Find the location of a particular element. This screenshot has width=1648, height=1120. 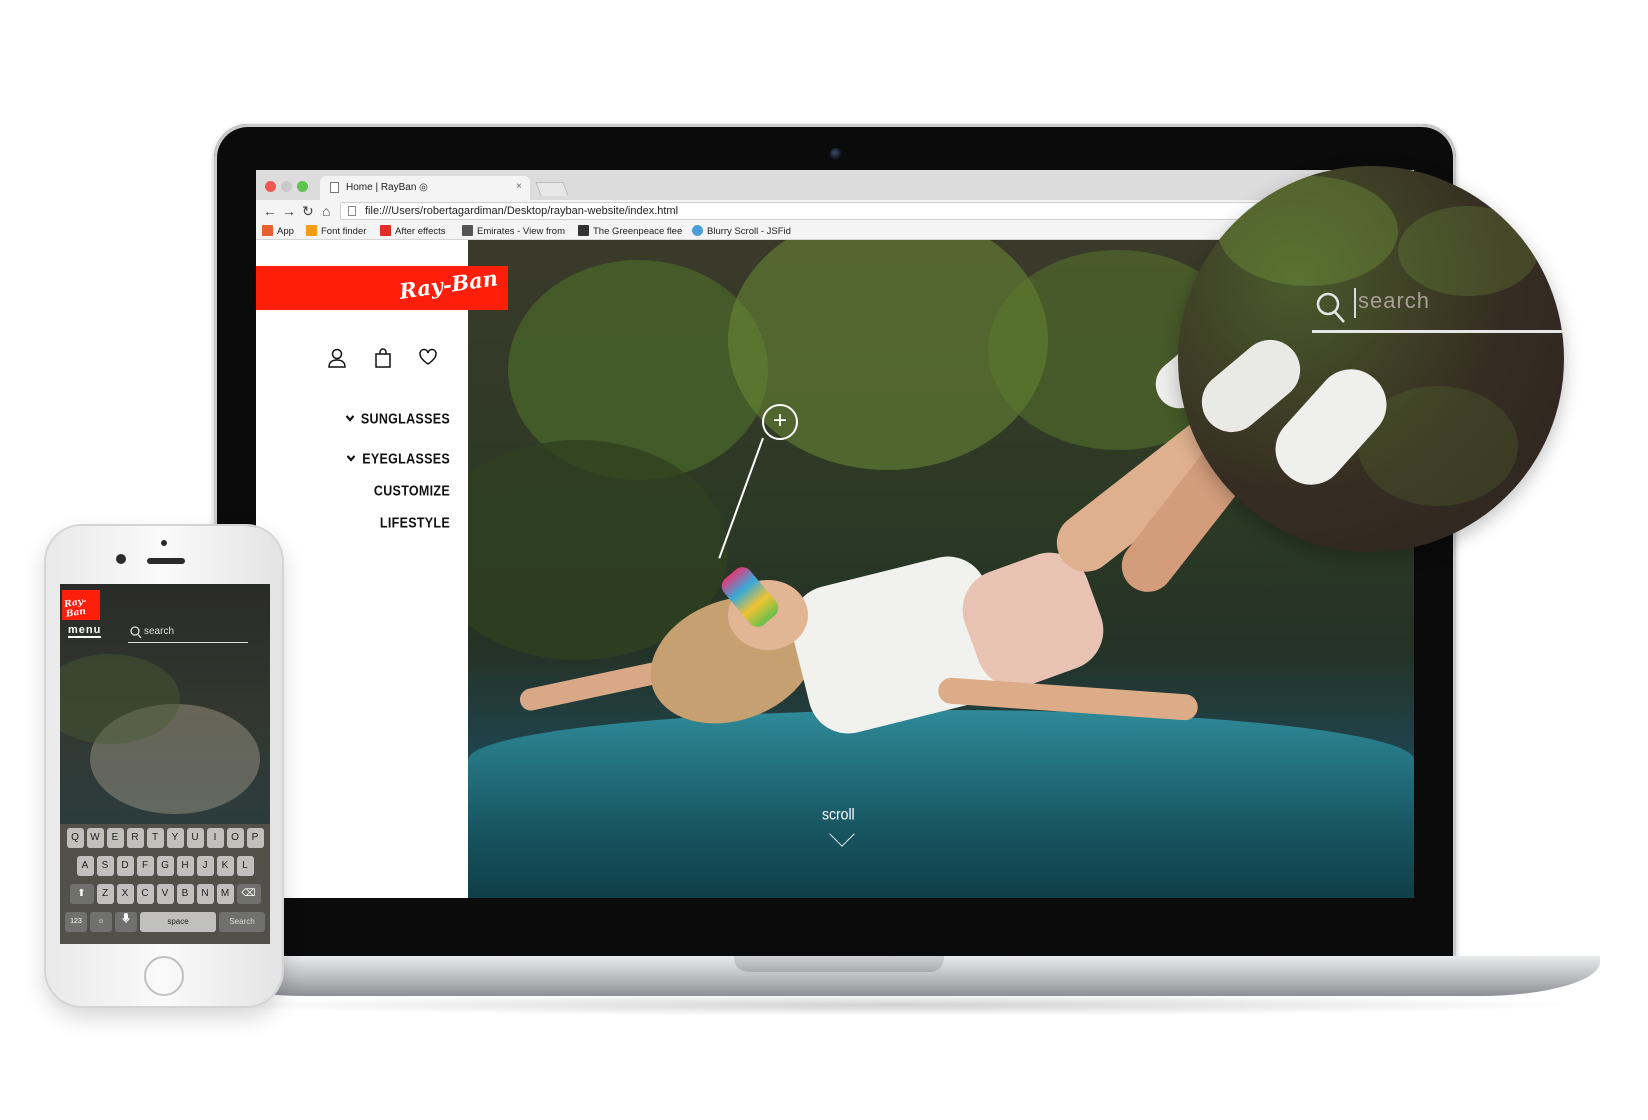

apps-grid-icon is located at coordinates (267, 230).